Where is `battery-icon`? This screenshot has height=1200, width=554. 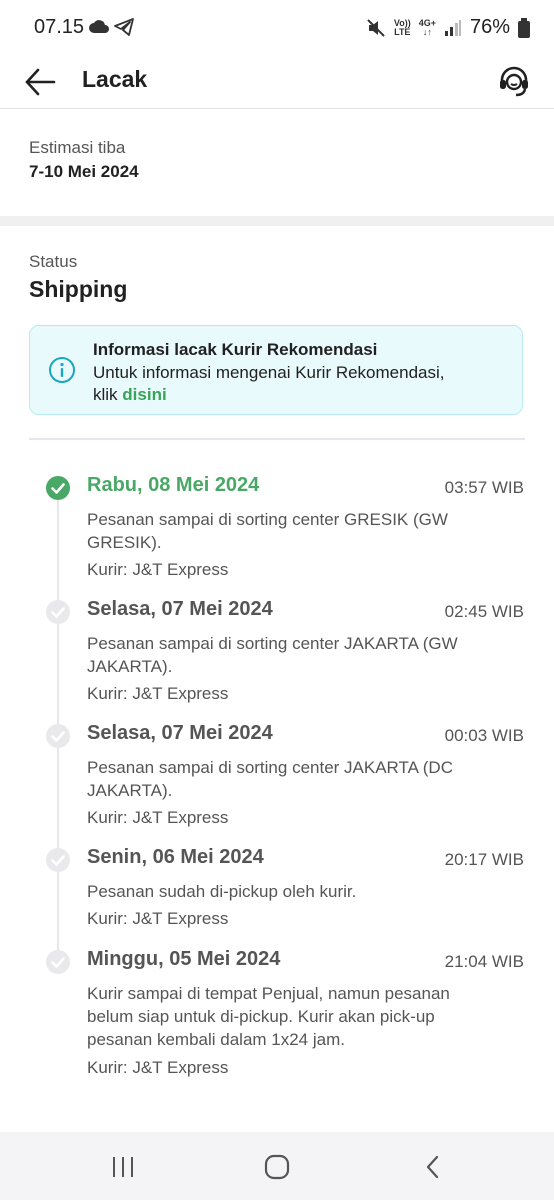 battery-icon is located at coordinates (524, 27).